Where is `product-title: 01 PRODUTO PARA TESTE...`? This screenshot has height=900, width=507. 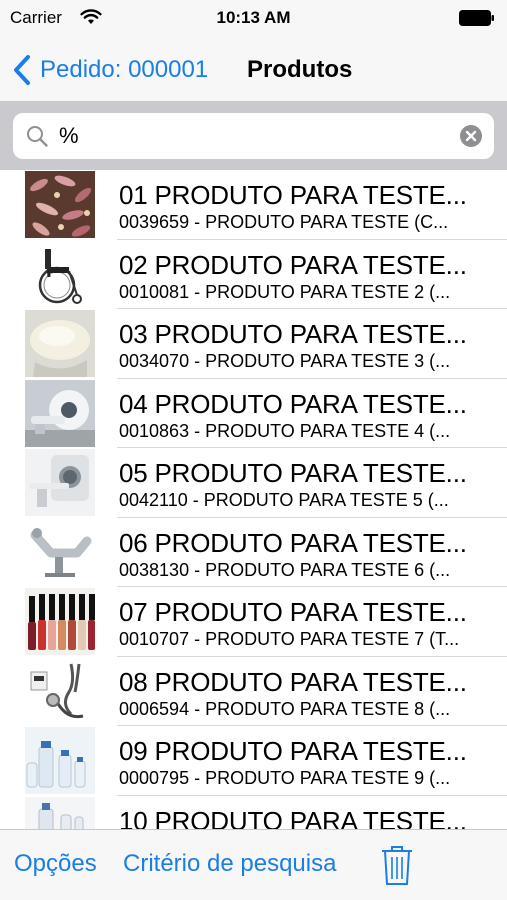 product-title: 01 PRODUTO PARA TESTE... is located at coordinates (293, 195).